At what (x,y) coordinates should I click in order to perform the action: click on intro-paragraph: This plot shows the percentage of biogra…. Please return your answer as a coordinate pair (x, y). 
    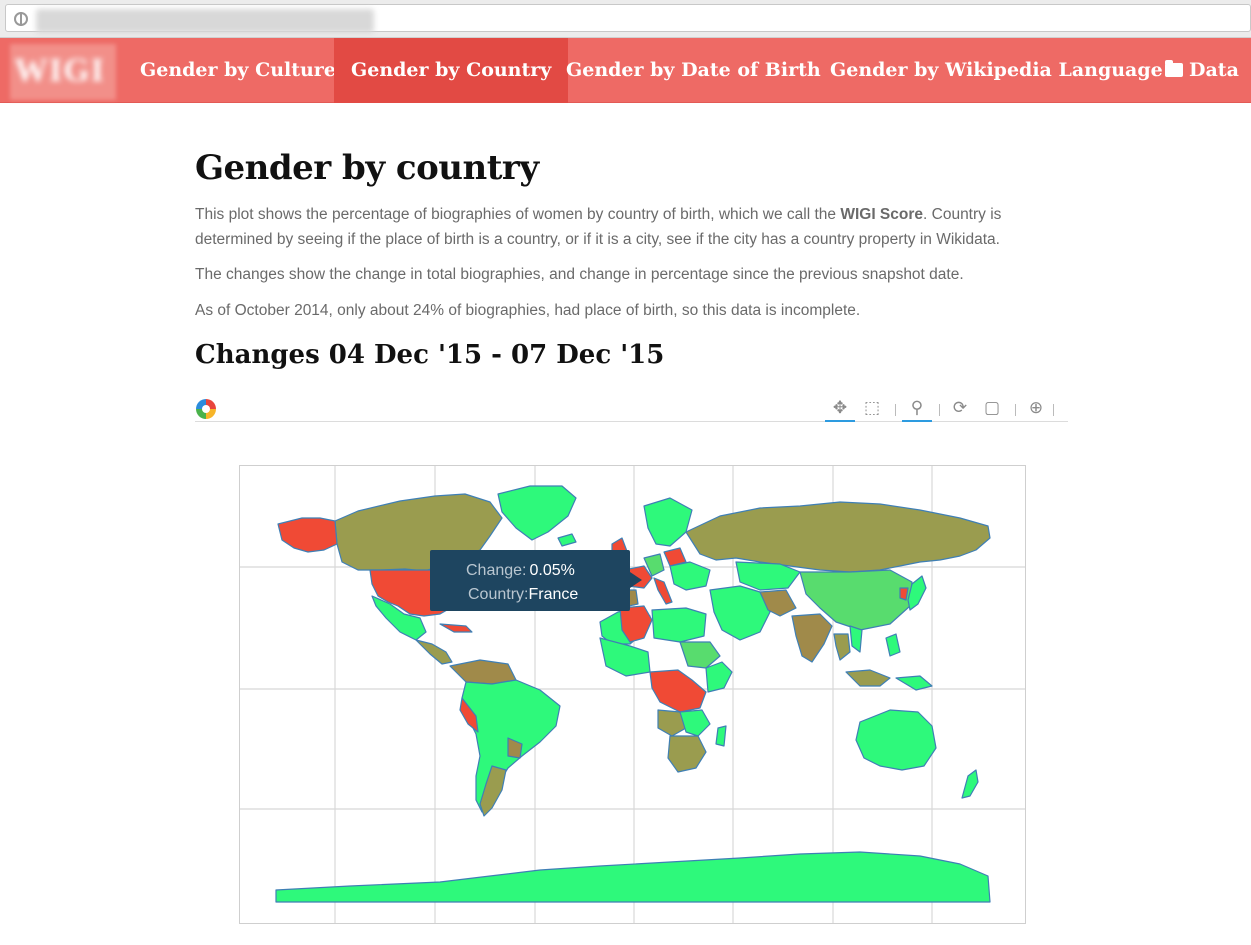
    Looking at the image, I should click on (635, 227).